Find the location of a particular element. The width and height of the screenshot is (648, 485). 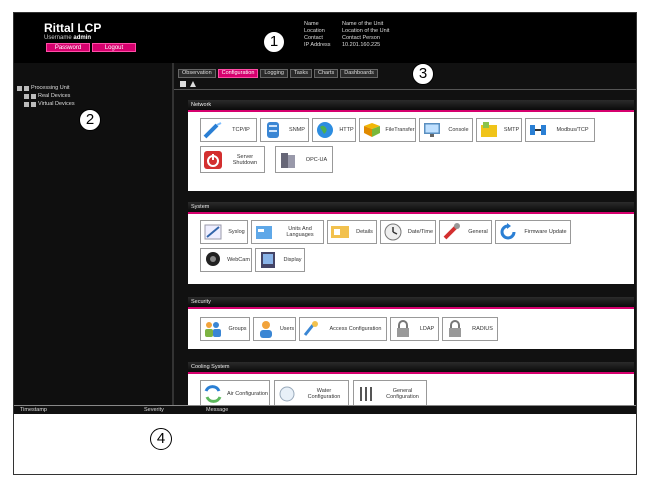

logout-button: Logout is located at coordinates (114, 47).